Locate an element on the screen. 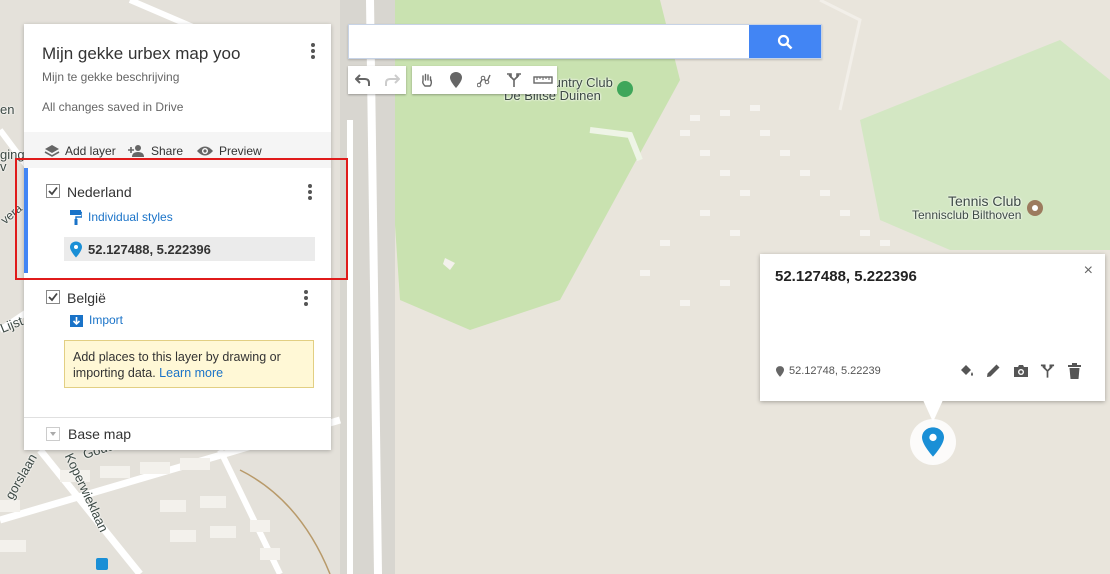  info-window-actions is located at coordinates (1020, 370).